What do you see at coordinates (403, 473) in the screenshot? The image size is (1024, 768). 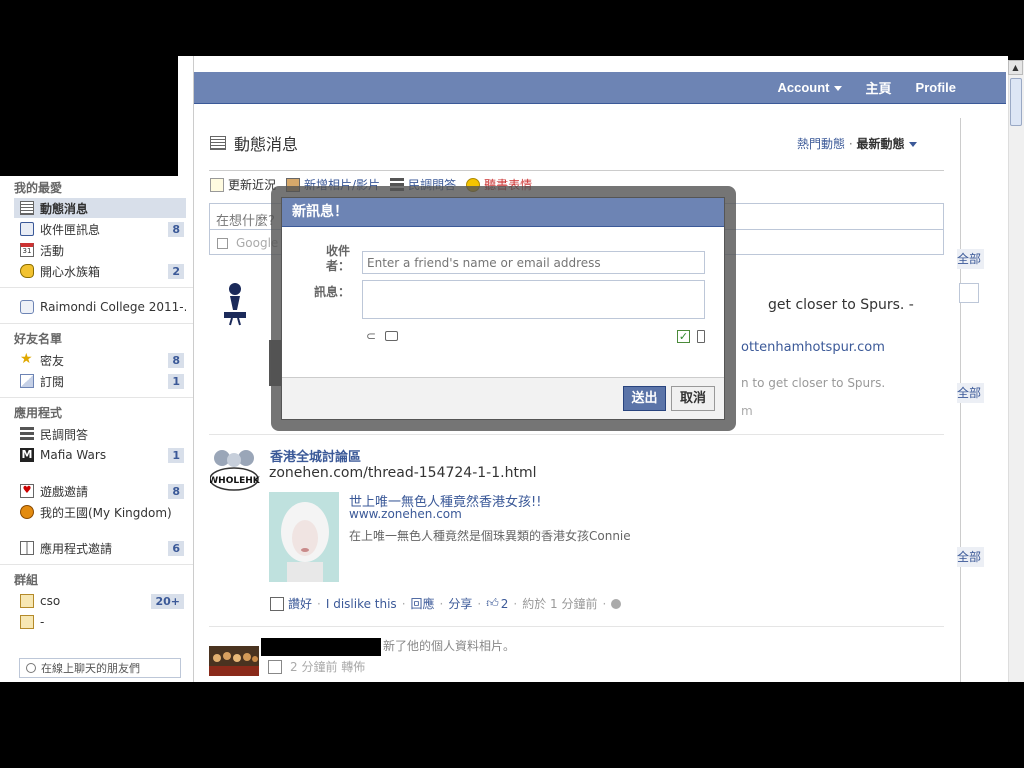 I see `story-text: zonehen.com/thread-154724-1-1.html` at bounding box center [403, 473].